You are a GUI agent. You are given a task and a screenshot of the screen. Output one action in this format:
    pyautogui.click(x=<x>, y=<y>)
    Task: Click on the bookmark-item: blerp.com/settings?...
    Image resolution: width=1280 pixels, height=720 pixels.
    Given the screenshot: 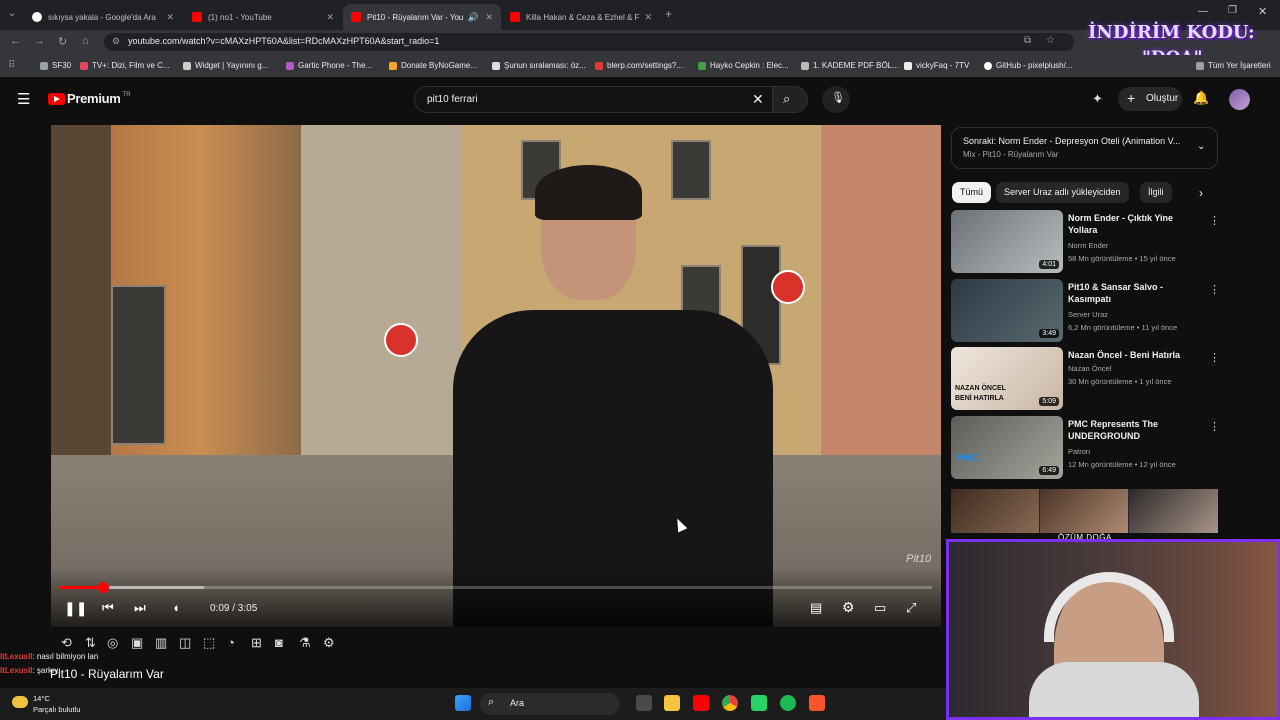 What is the action you would take?
    pyautogui.click(x=639, y=65)
    